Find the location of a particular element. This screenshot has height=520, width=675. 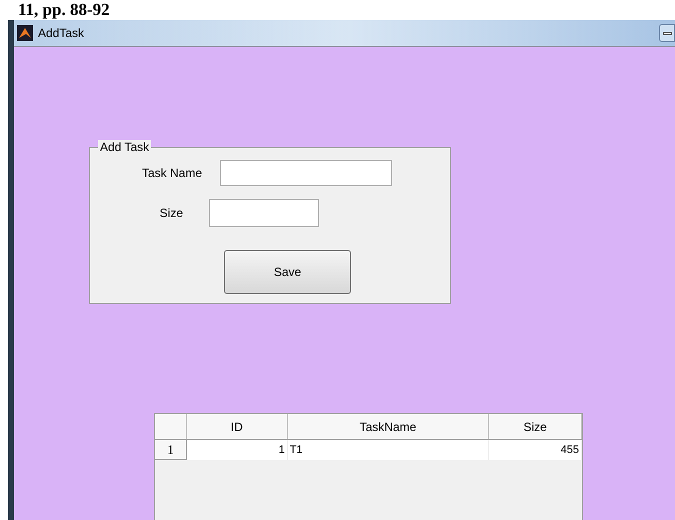

task-name-field is located at coordinates (306, 173).